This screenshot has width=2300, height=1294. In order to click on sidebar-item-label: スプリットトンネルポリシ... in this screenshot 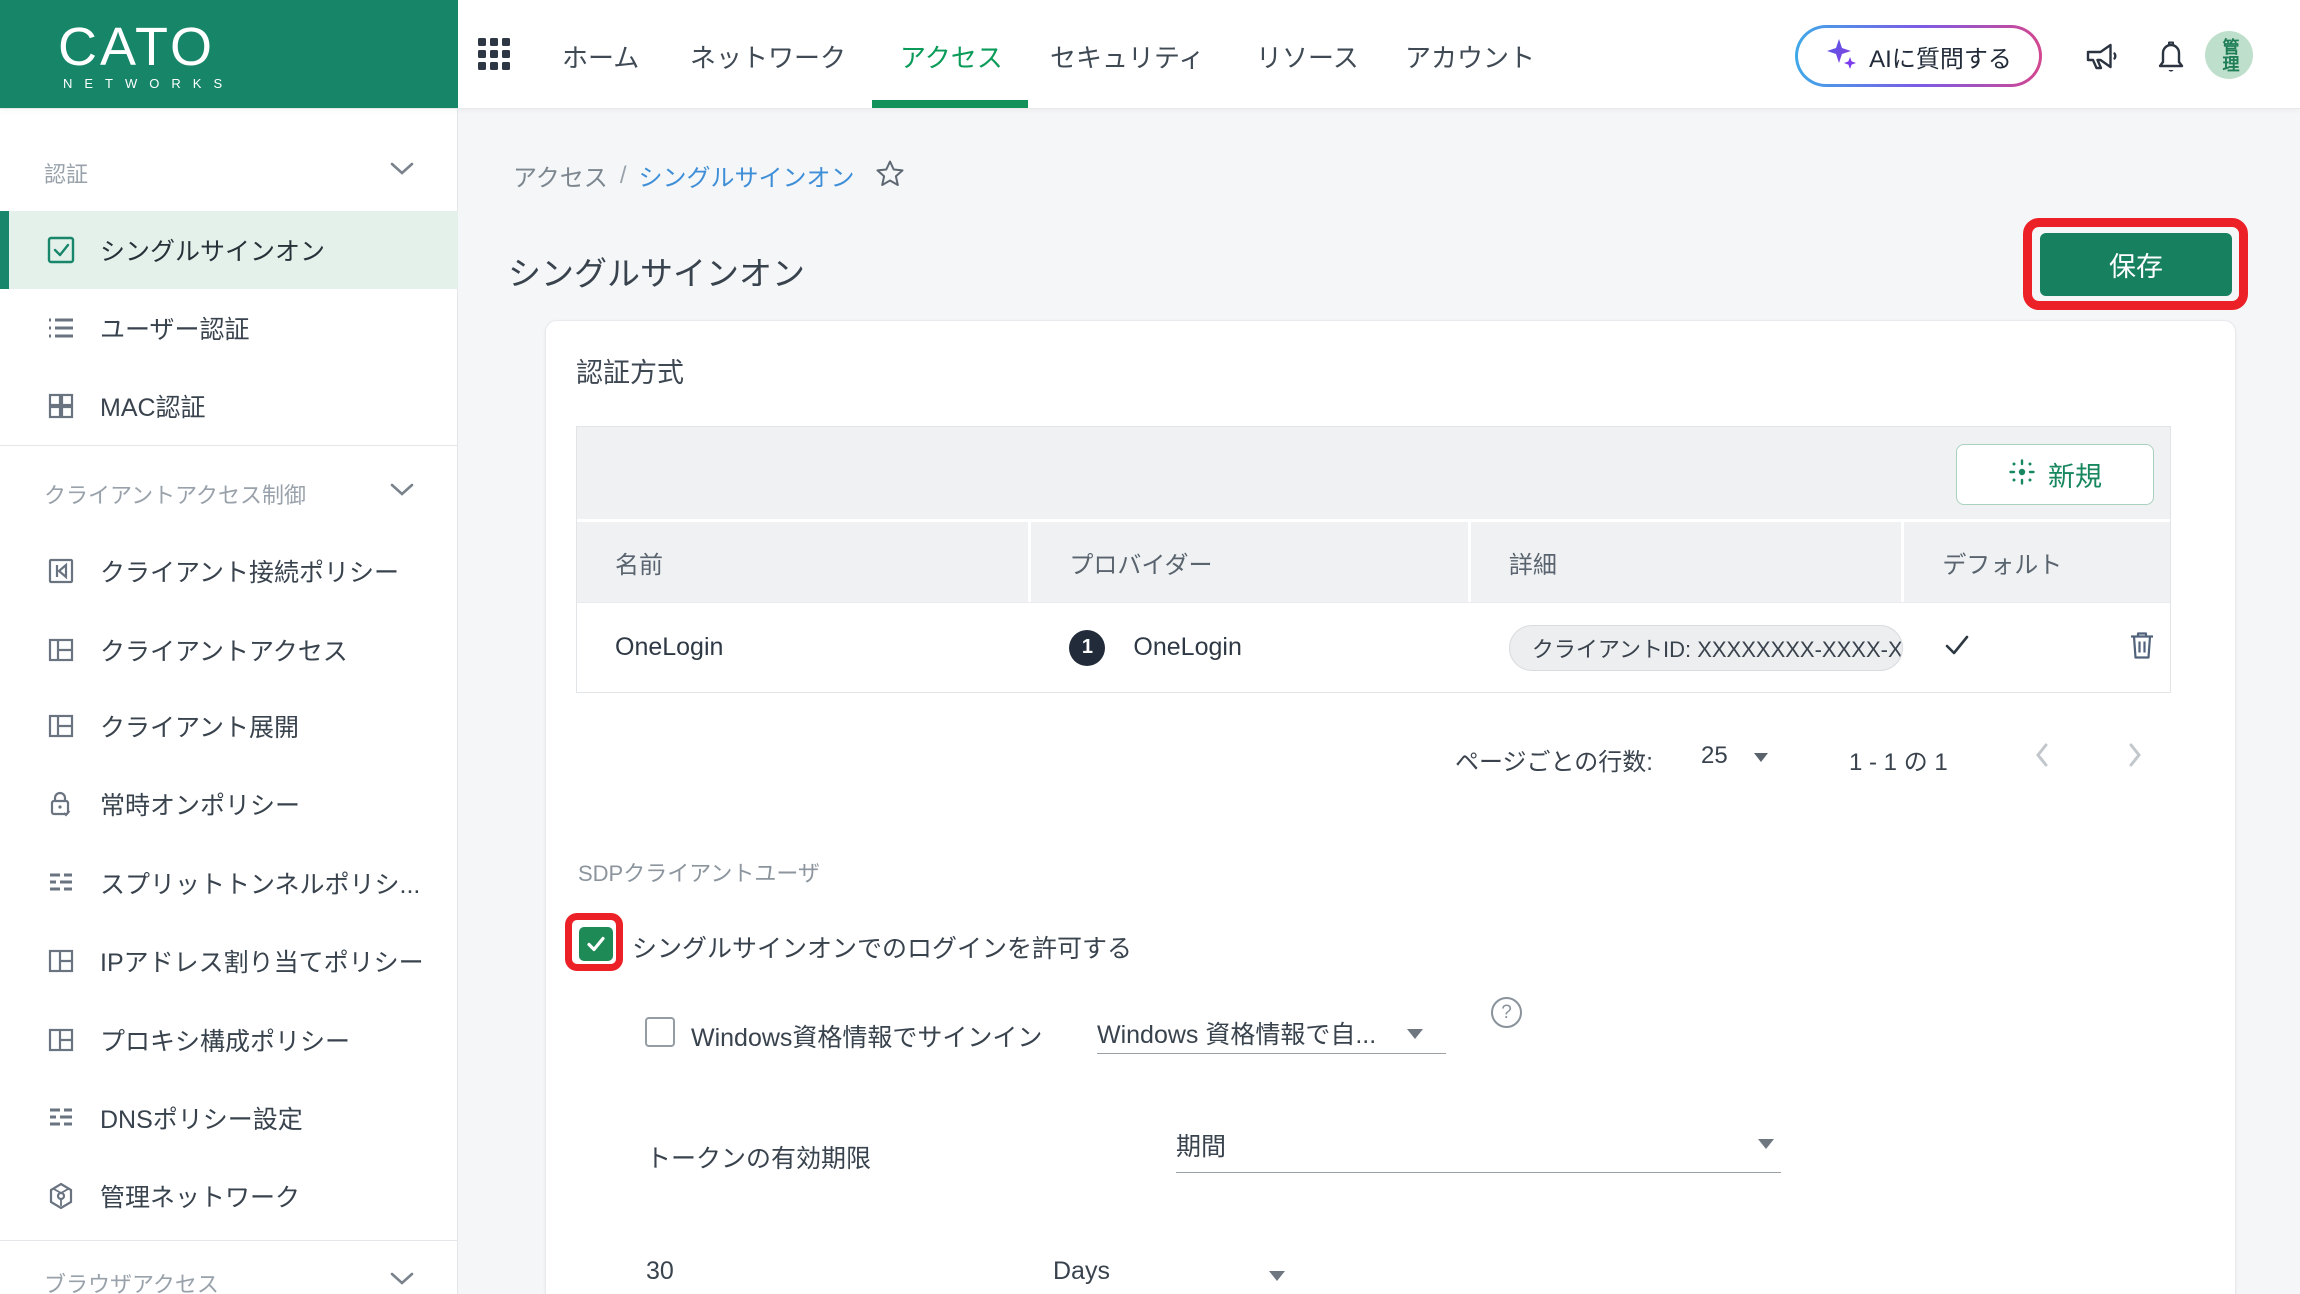, I will do `click(260, 885)`.